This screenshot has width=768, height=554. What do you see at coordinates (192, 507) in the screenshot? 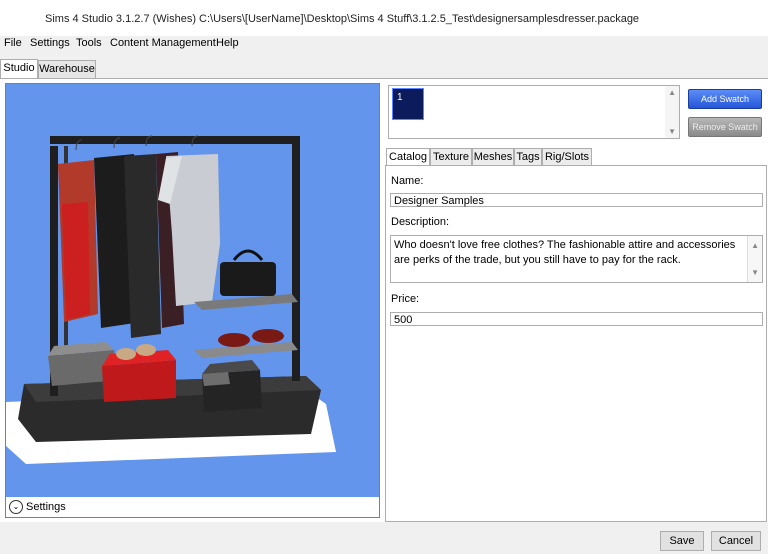
I see `viewport-settings-bar: ⌄ Settings` at bounding box center [192, 507].